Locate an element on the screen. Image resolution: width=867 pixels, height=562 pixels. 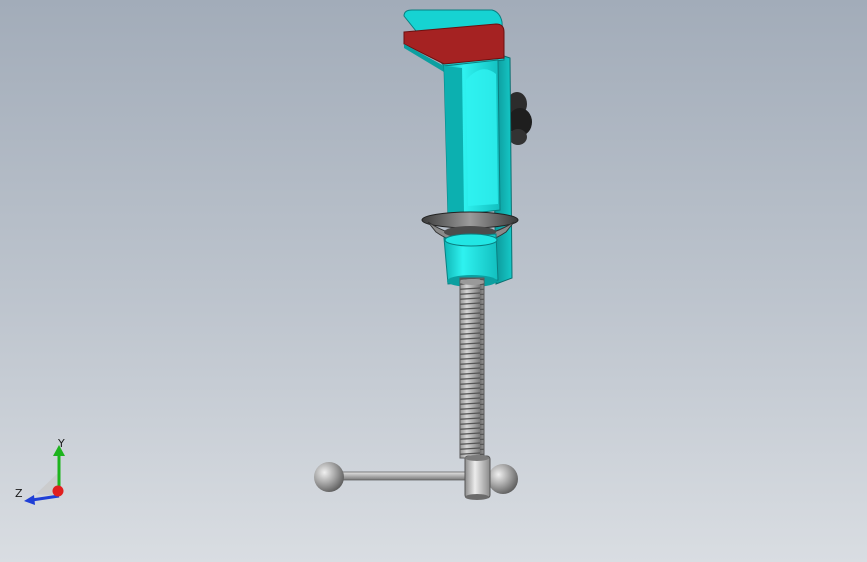
triad-axes is located at coordinates (44, 475).